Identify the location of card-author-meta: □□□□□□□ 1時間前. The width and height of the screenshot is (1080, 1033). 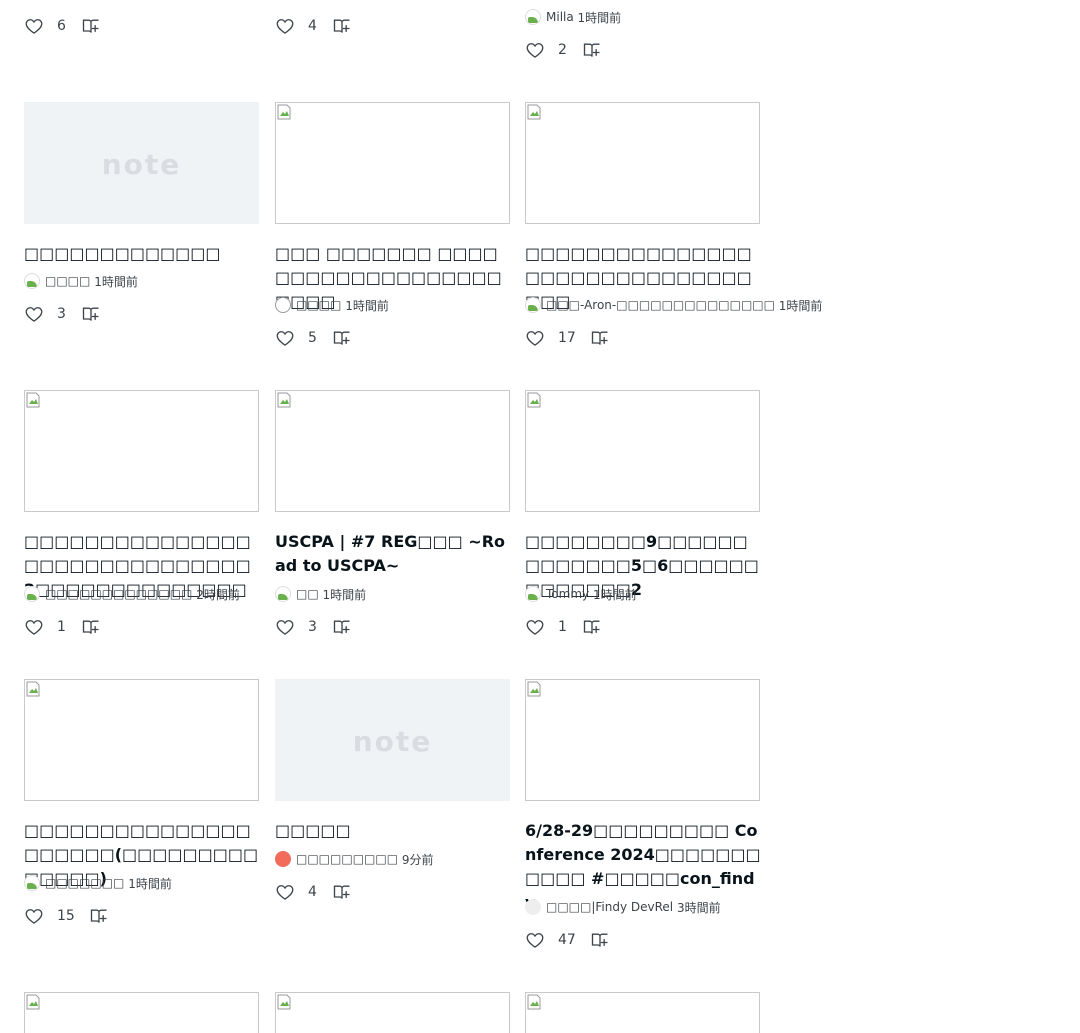
(98, 883).